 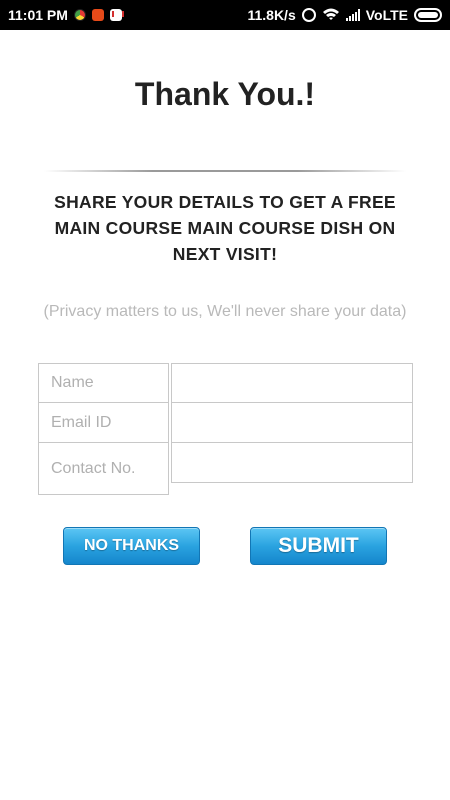 What do you see at coordinates (79, 15) in the screenshot?
I see `chrome-icon` at bounding box center [79, 15].